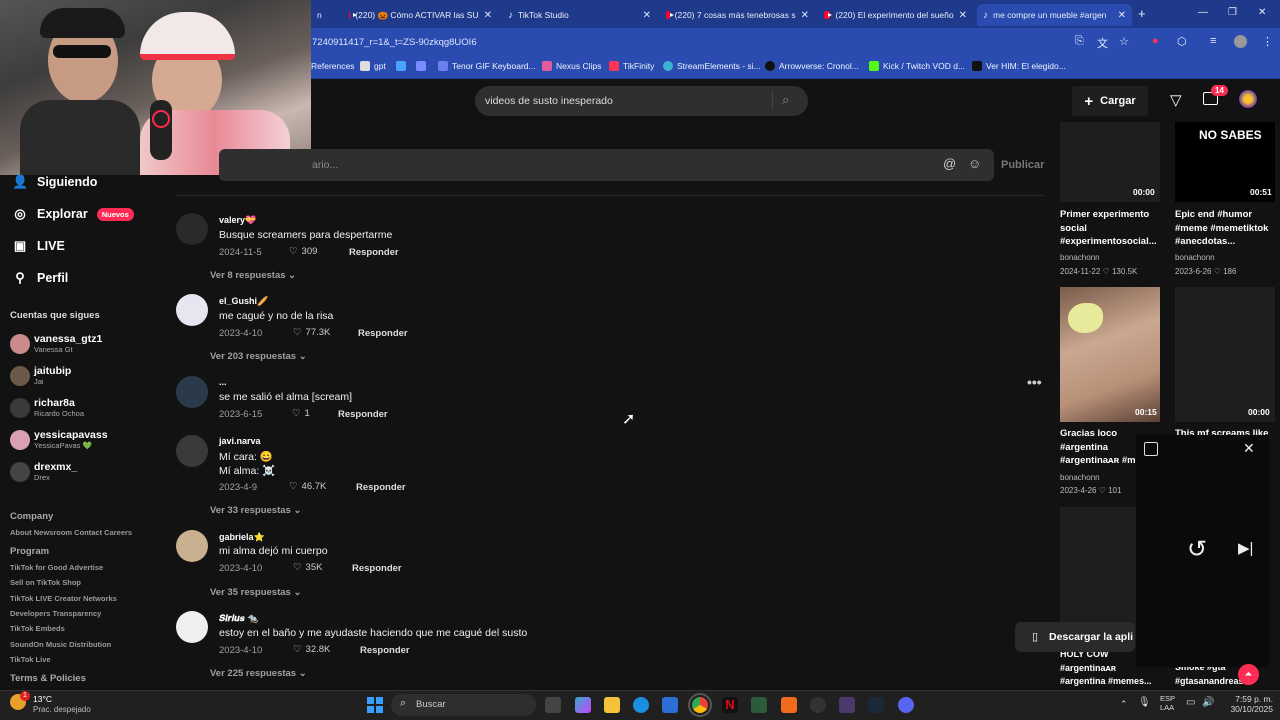 This screenshot has width=1280, height=720. I want to click on copilot-icon, so click(583, 705).